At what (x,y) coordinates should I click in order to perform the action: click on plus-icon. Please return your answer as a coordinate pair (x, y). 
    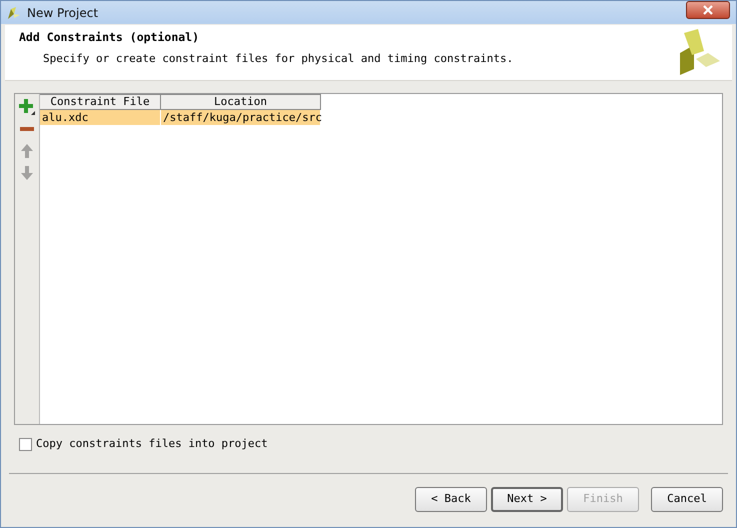
    Looking at the image, I should click on (27, 107).